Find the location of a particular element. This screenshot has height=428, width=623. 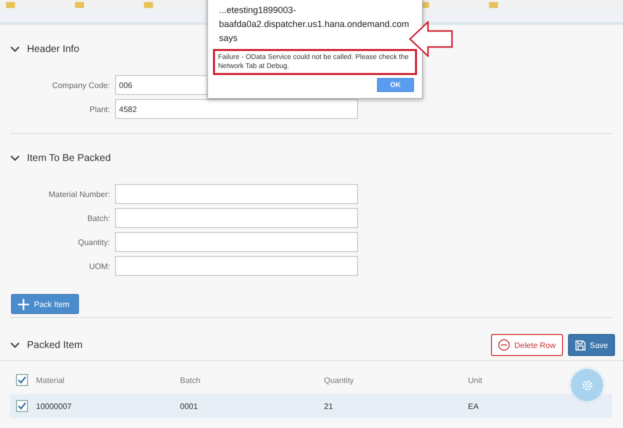

save-button: Save is located at coordinates (591, 345).